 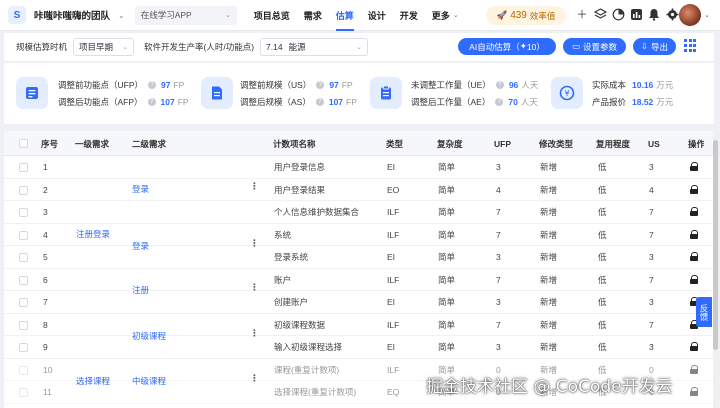 I want to click on table-row: 3 个人信息维护数据集合 ILF 简单 7 新增 低 7, so click(x=359, y=212).